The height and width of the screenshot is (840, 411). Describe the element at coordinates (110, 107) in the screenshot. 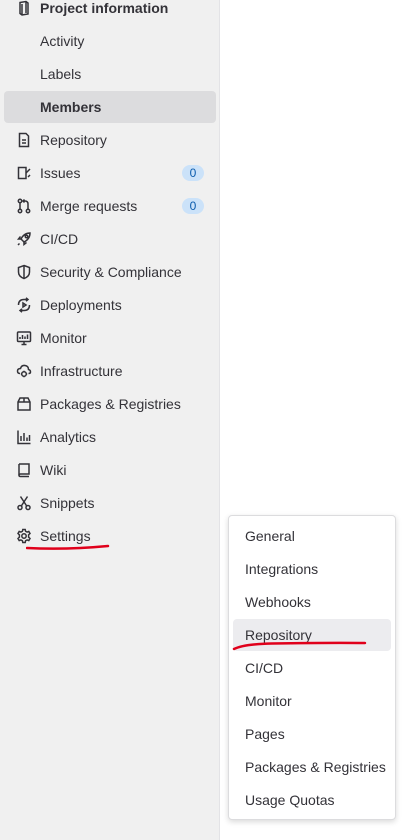

I see `sidebar-item-members: Members` at that location.